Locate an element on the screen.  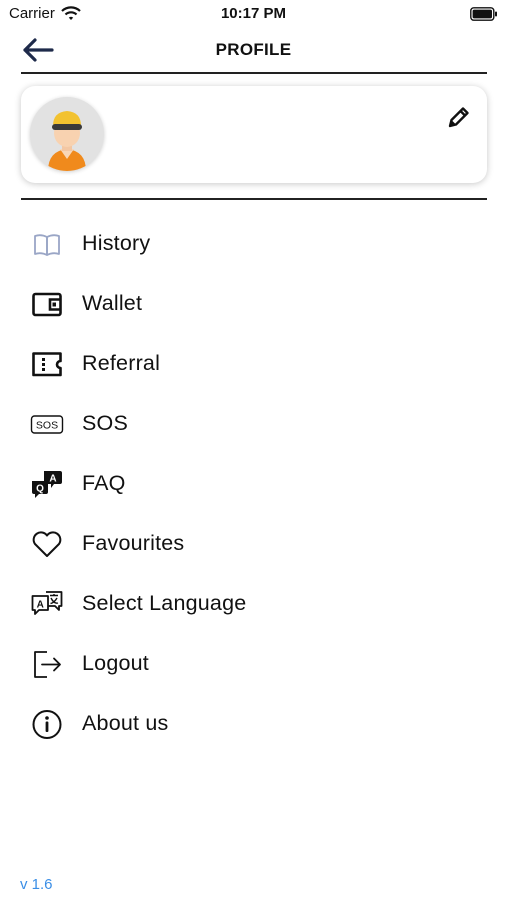
avatar is located at coordinates (67, 134).